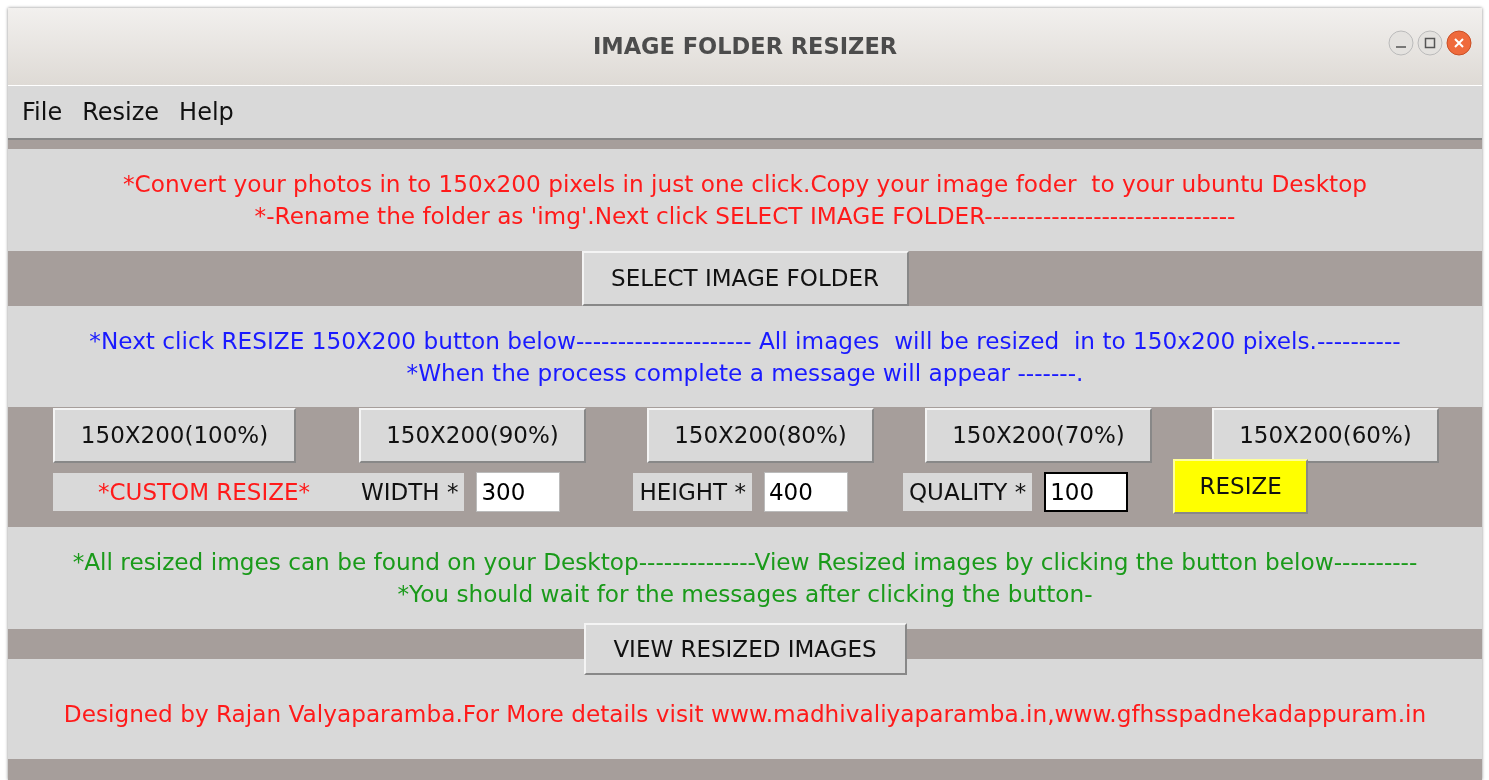  I want to click on resize-button: RESIZE, so click(1241, 486).